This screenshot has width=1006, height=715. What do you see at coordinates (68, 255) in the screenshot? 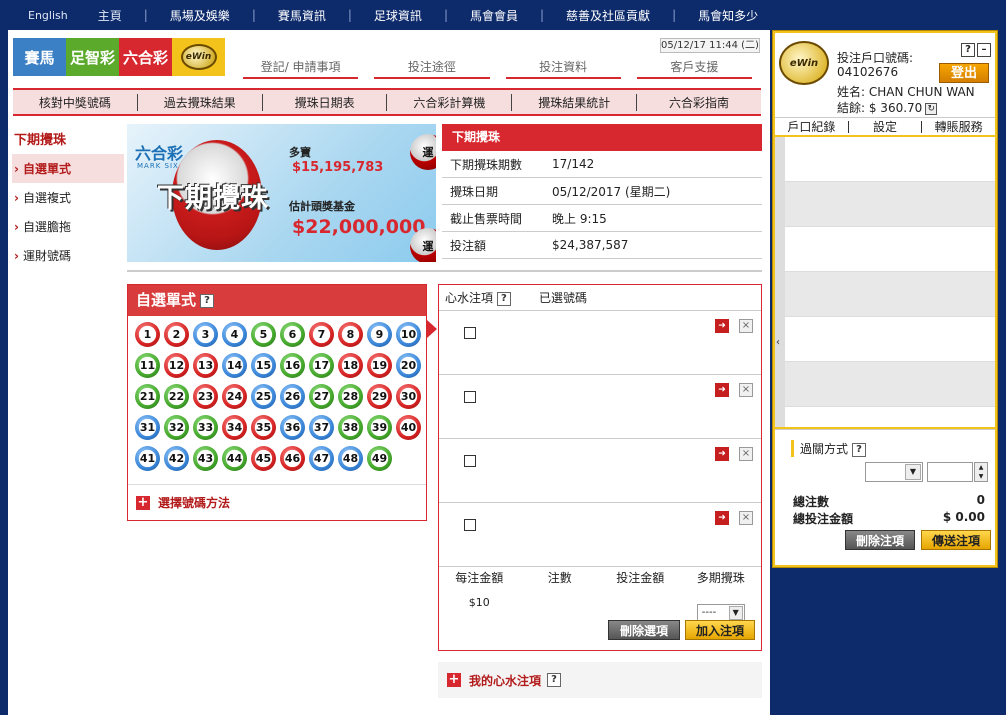
I see `left-menu-lucky: › 運財號碼` at bounding box center [68, 255].